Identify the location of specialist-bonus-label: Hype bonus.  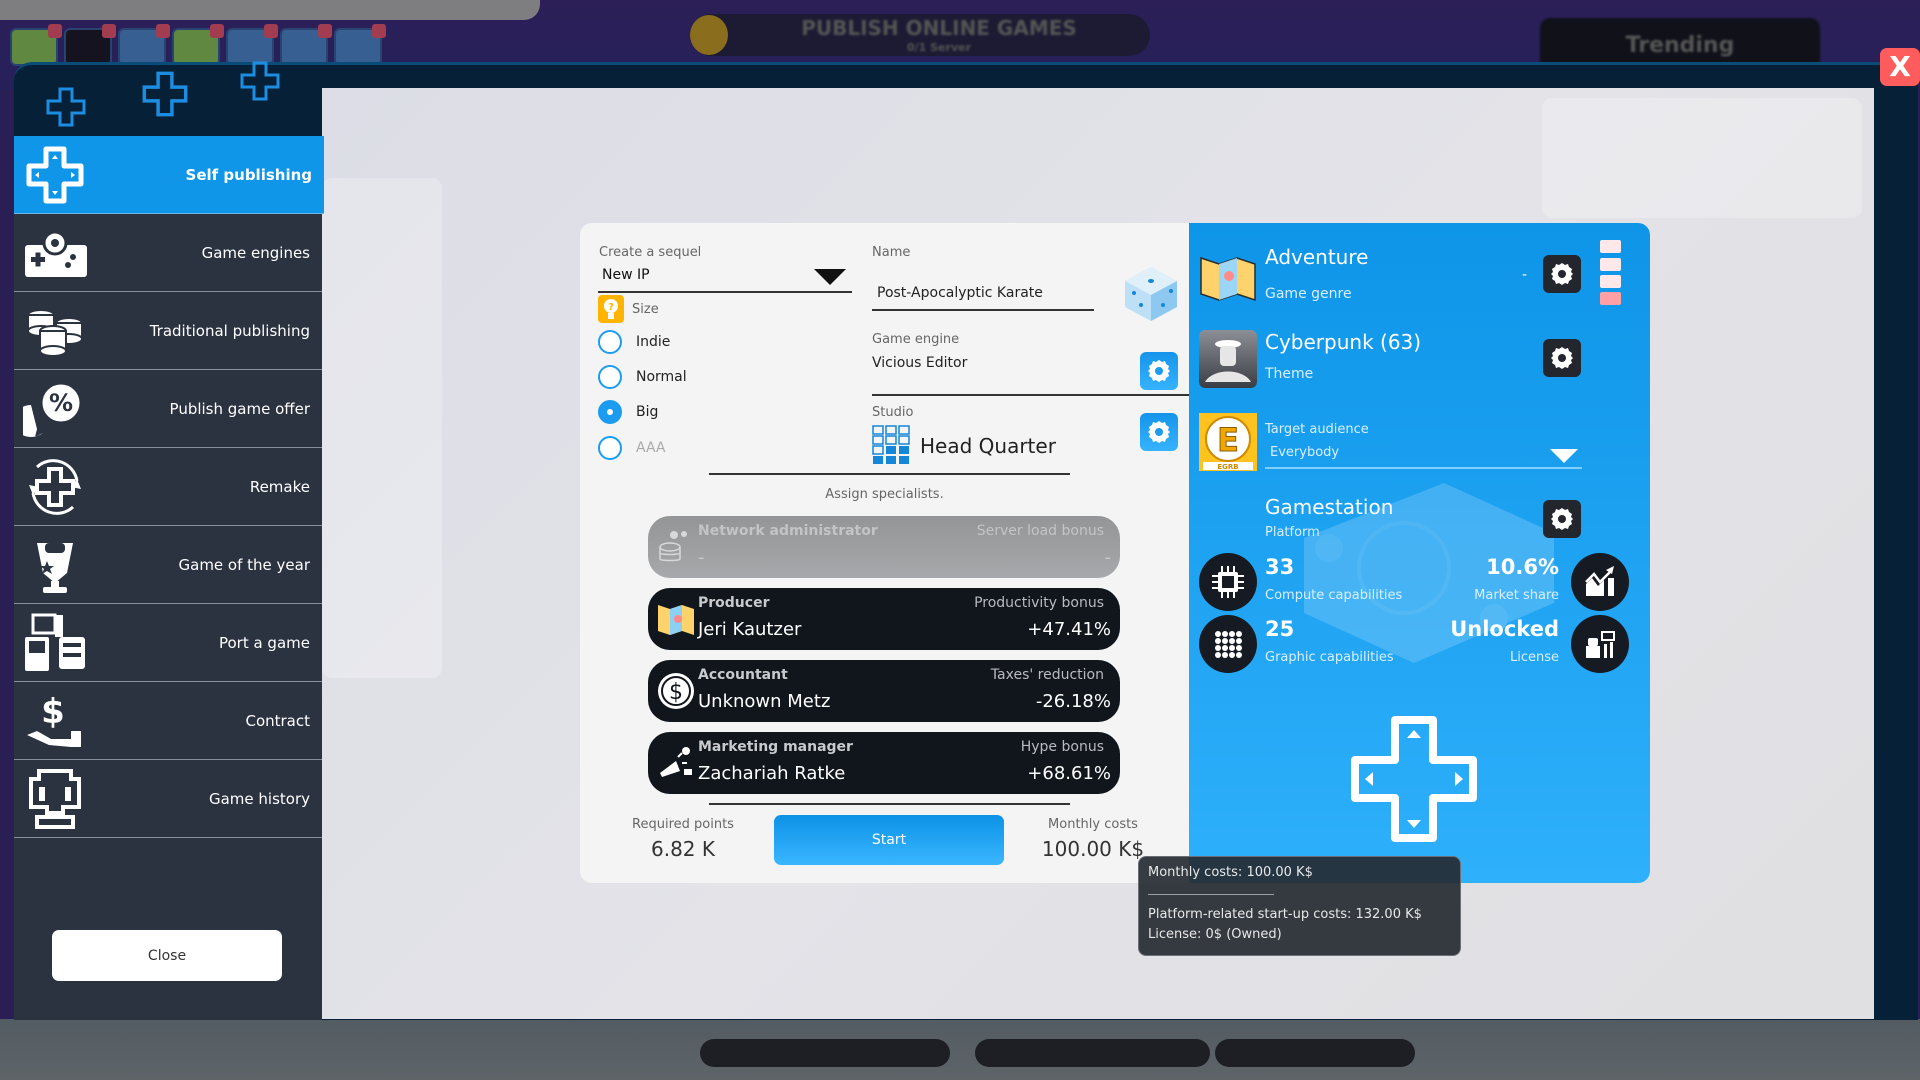
(1062, 747).